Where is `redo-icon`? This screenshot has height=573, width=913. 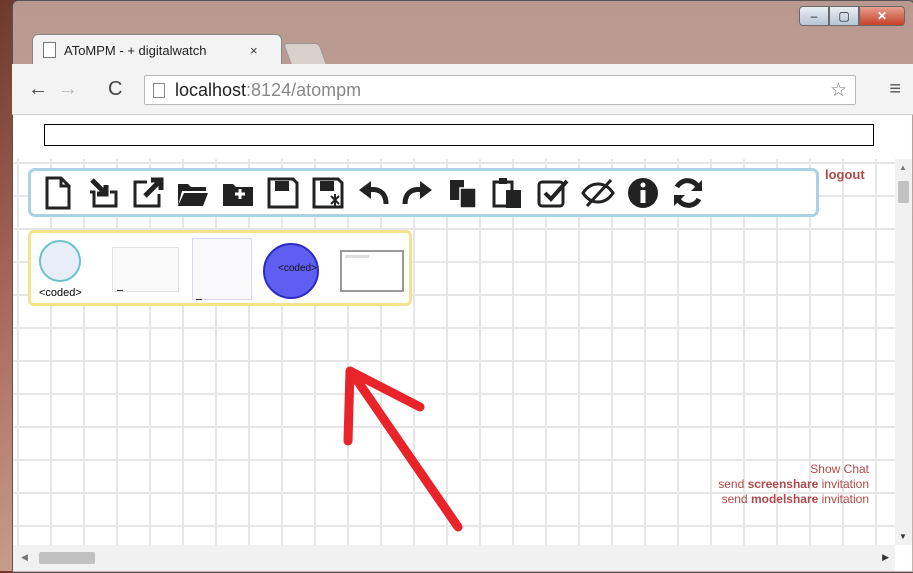
redo-icon is located at coordinates (418, 193).